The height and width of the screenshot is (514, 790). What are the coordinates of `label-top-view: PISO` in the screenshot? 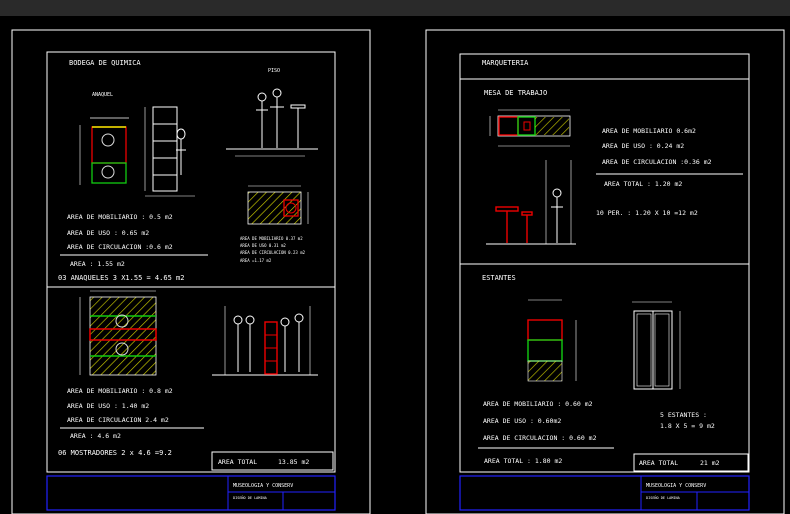 It's located at (274, 71).